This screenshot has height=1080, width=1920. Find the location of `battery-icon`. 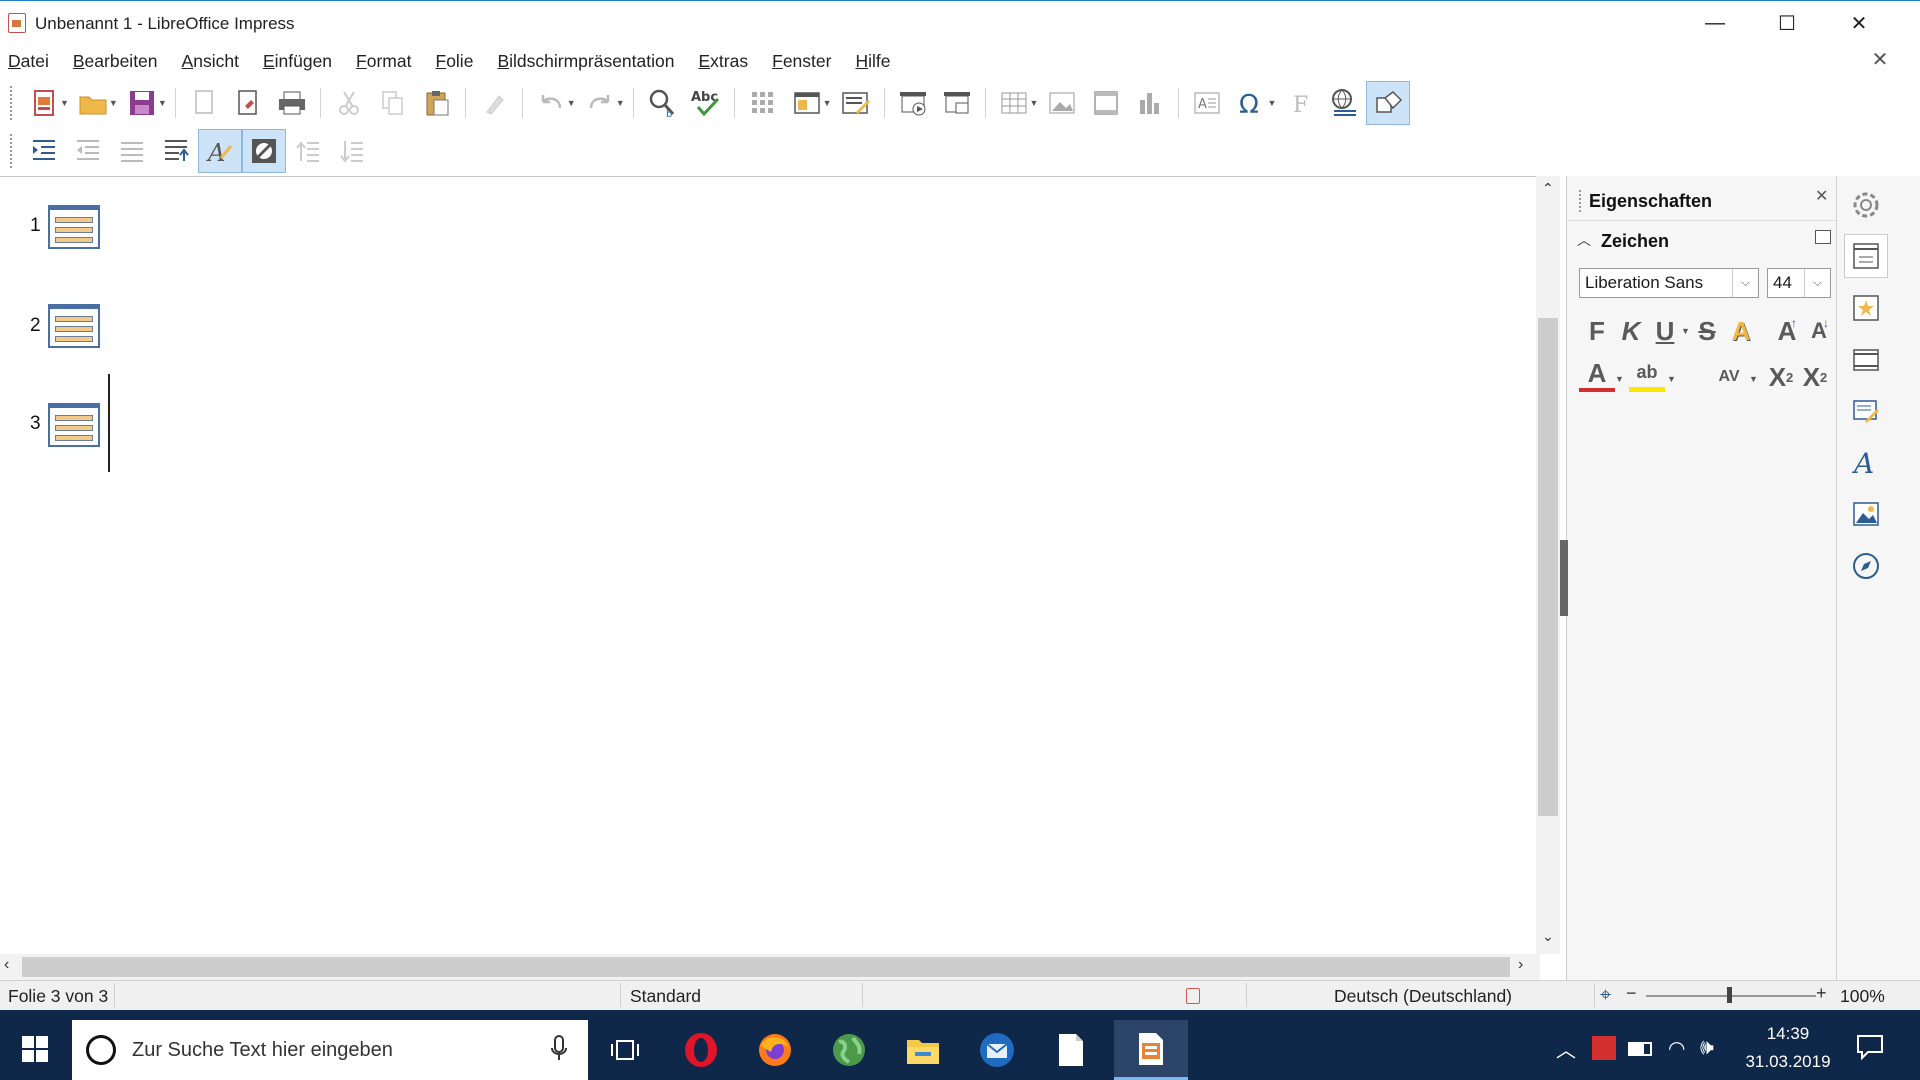

battery-icon is located at coordinates (1640, 1049).